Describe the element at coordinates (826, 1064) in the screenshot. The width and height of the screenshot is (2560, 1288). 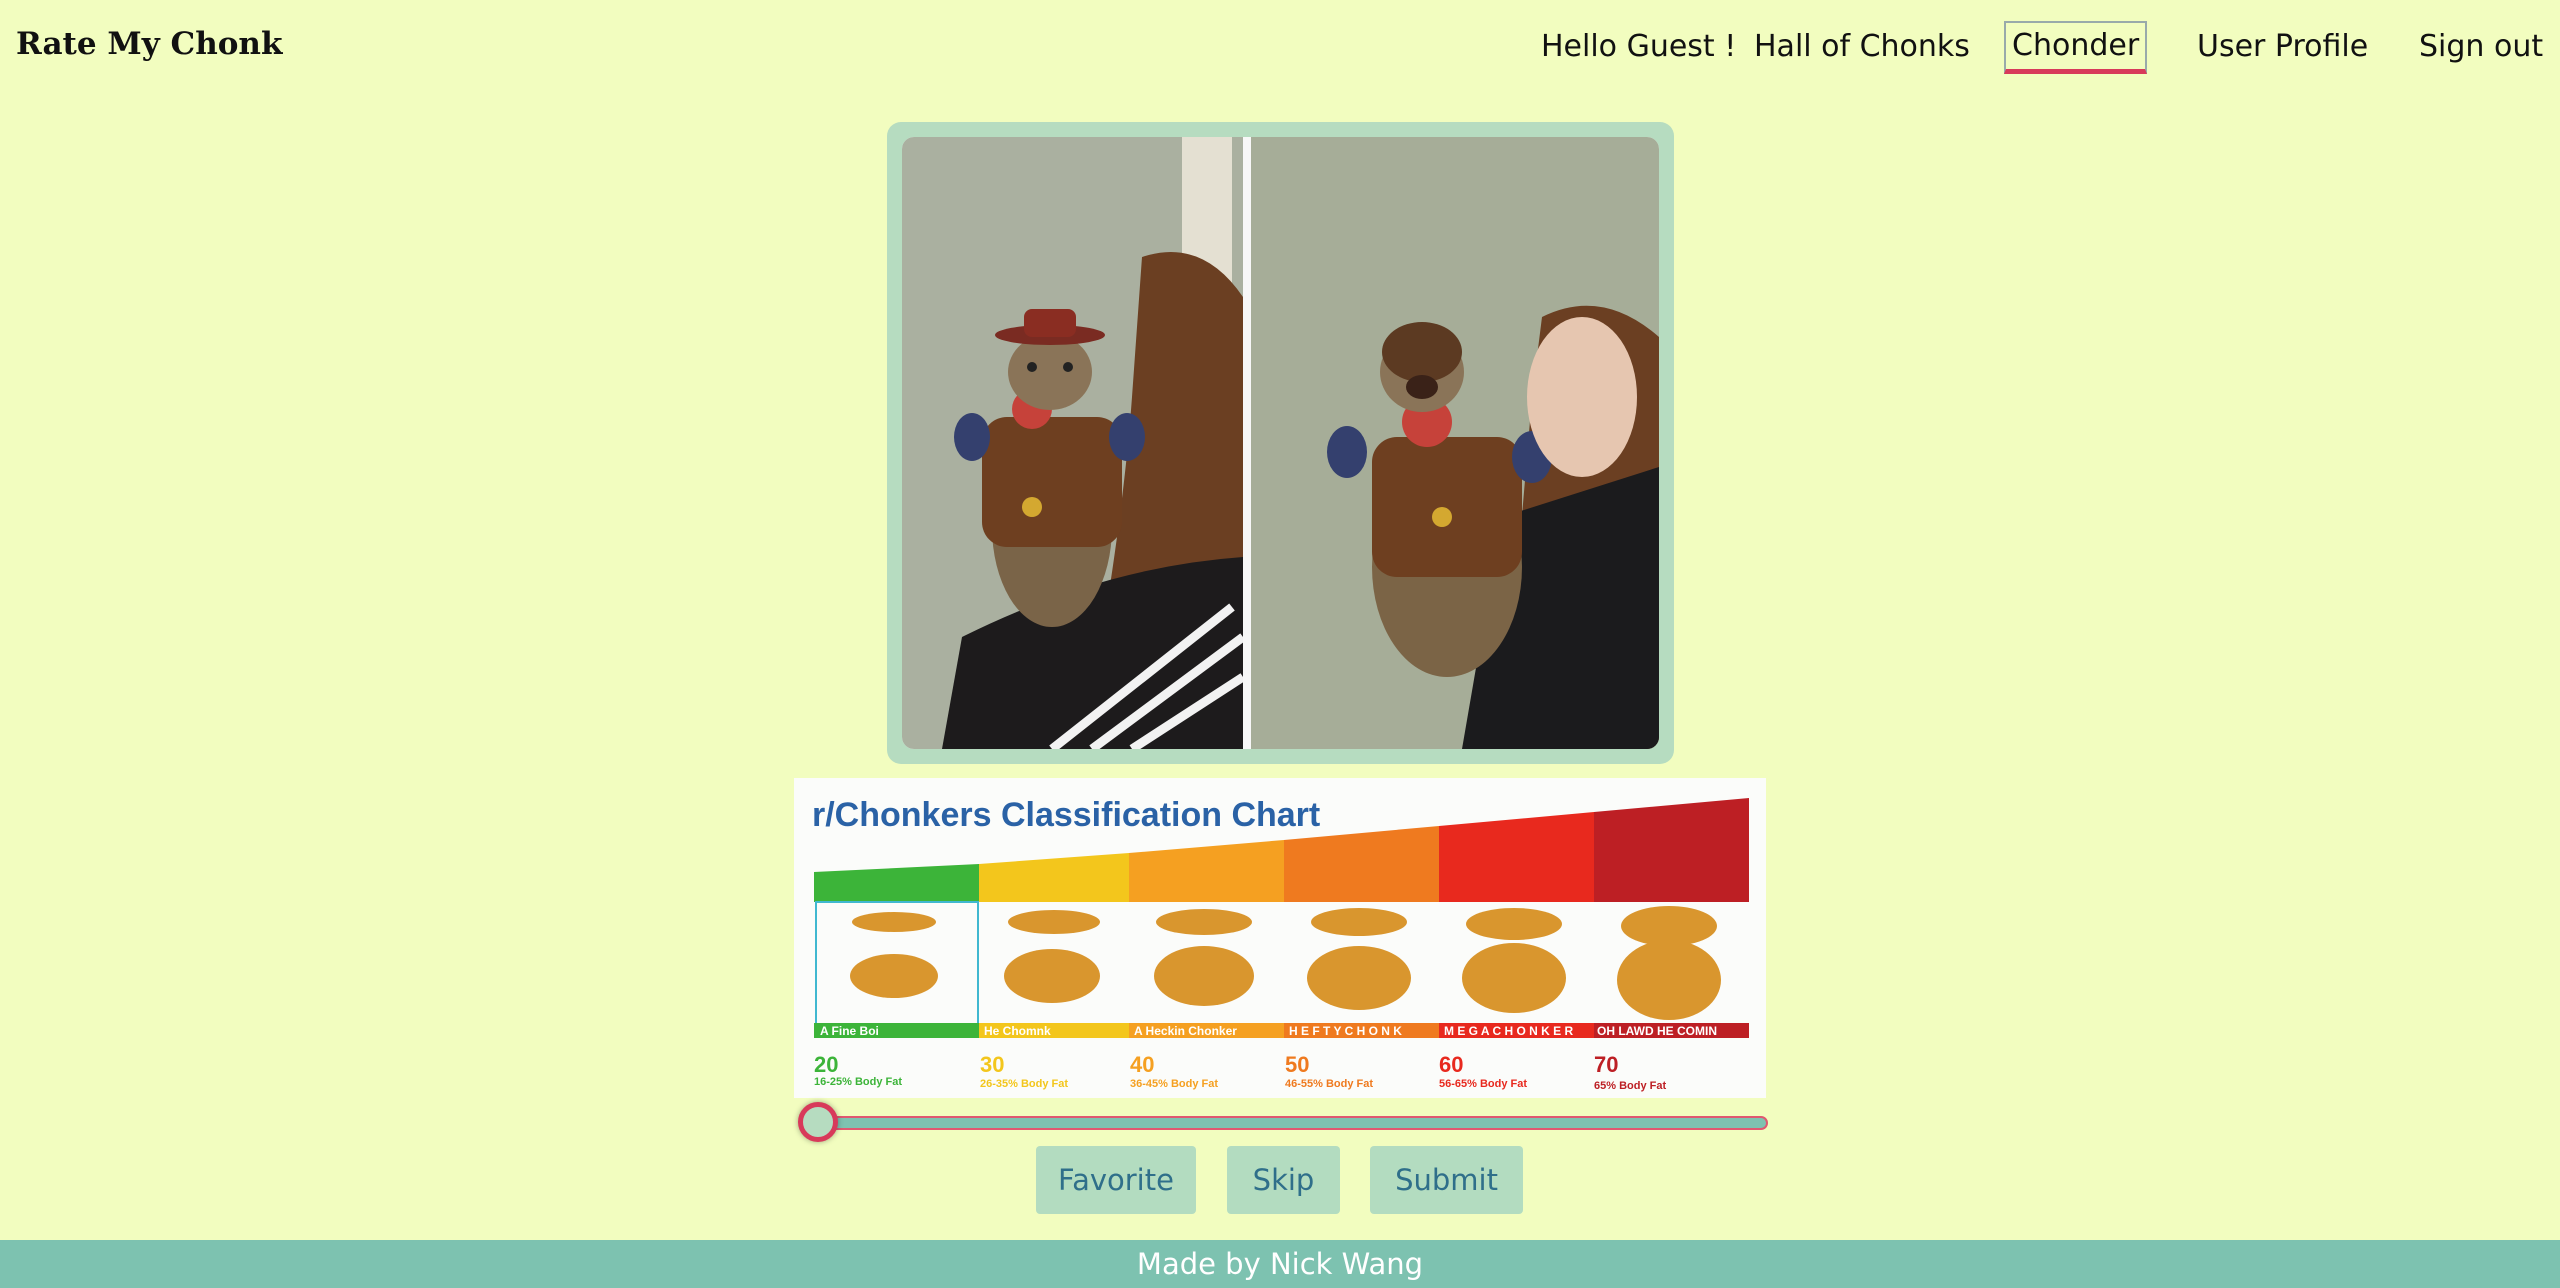
I see `tier-score: 20` at that location.